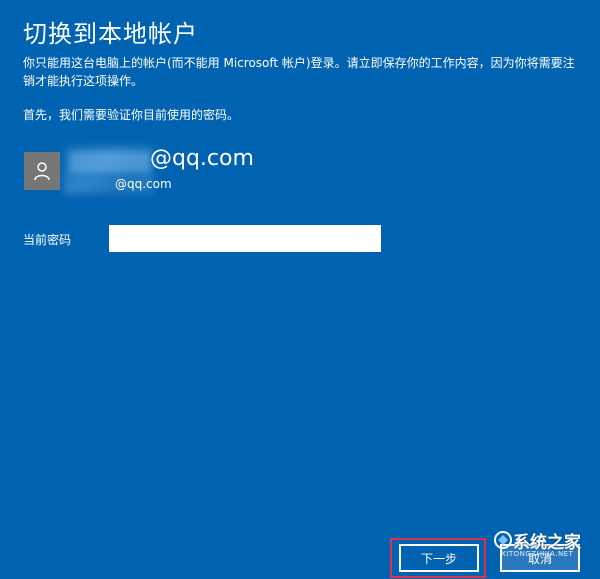 This screenshot has width=600, height=579. Describe the element at coordinates (47, 240) in the screenshot. I see `current-password-label: 当前密码` at that location.